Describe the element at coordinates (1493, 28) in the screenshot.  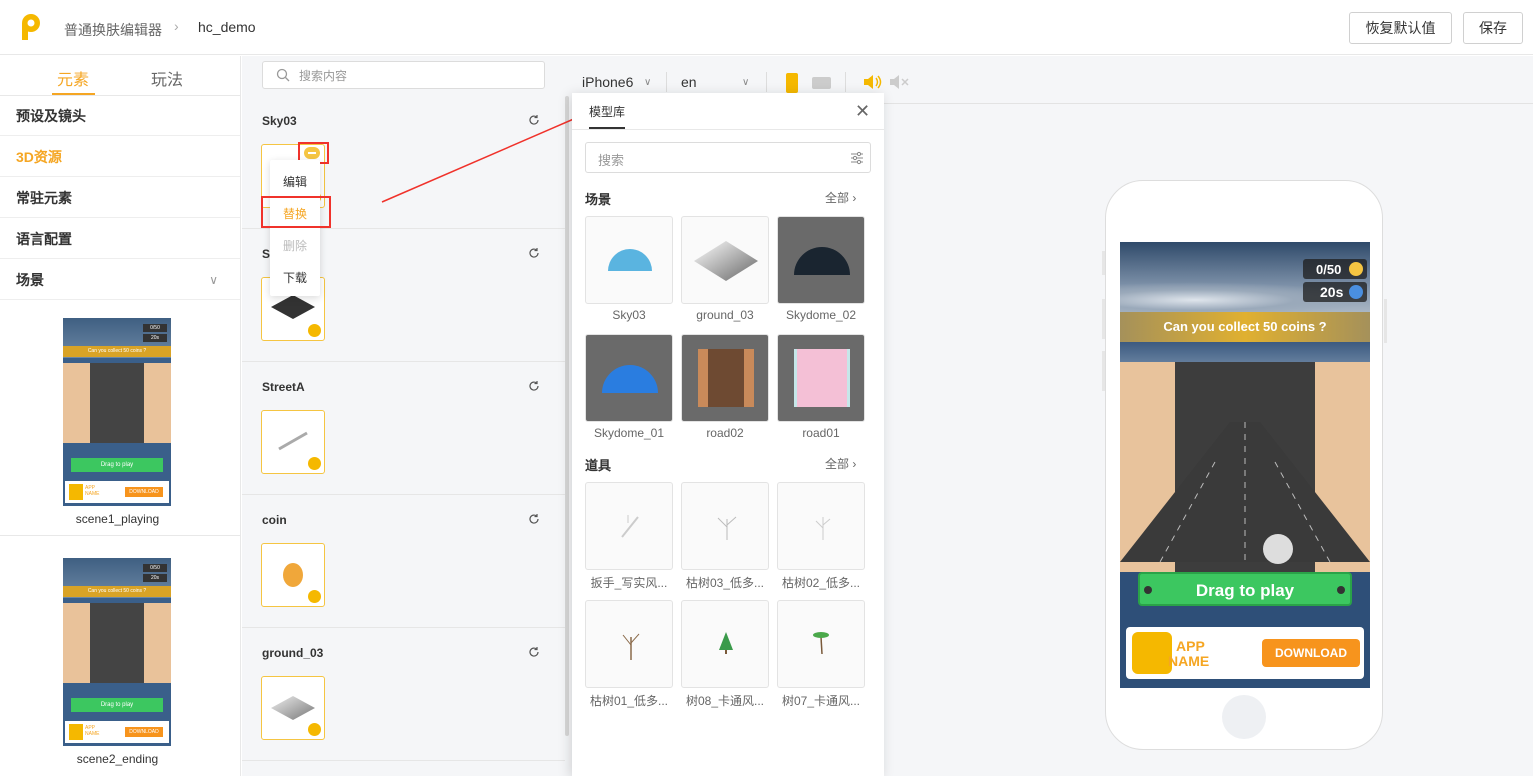
I see `save-button: 保存` at that location.